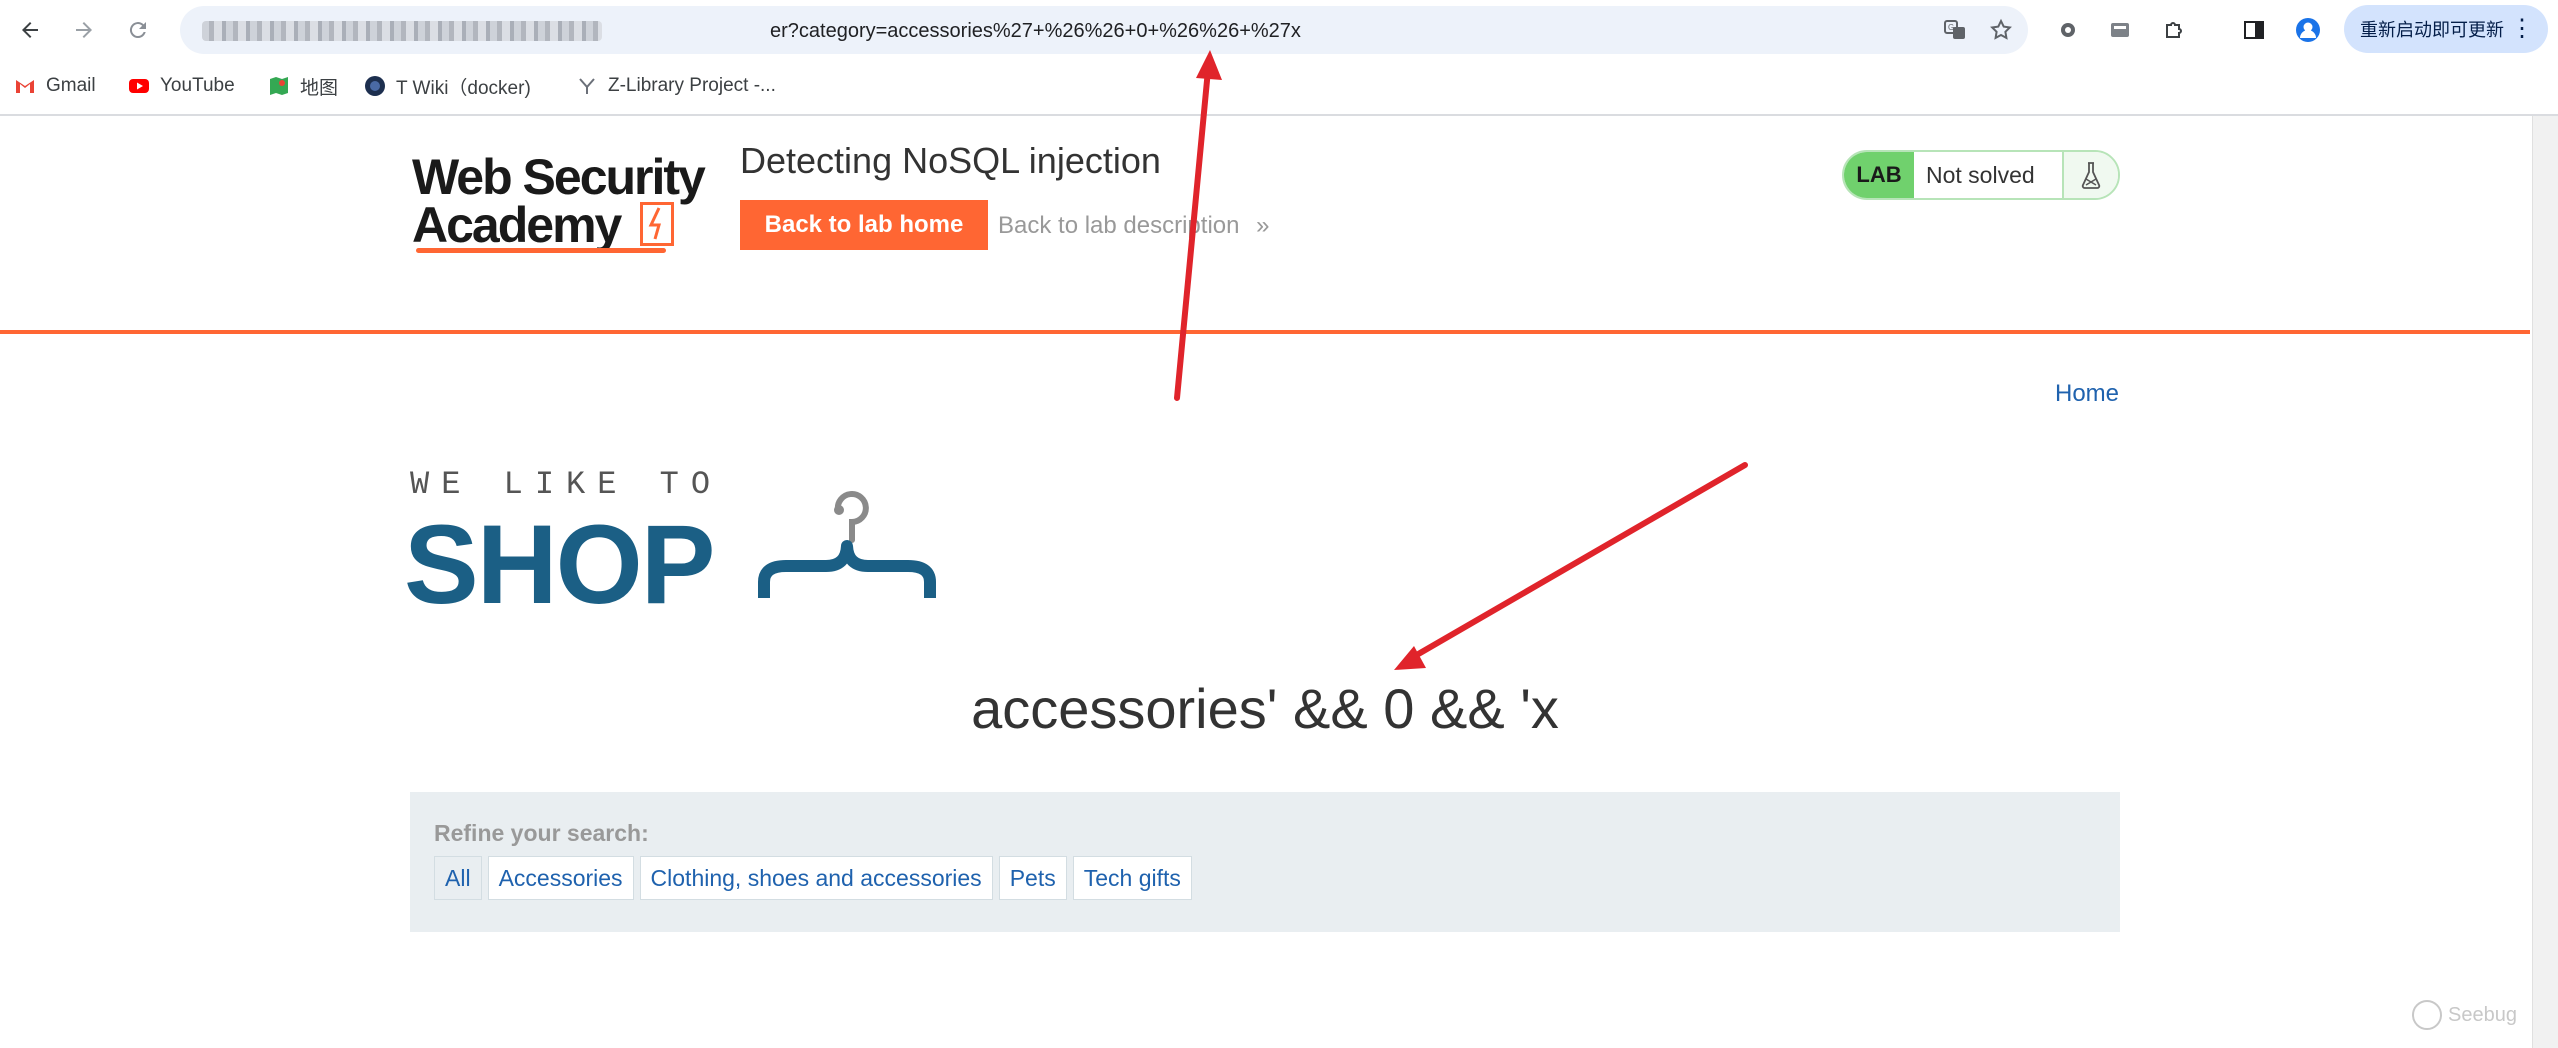  I want to click on bookmark-twiki: T Wiki（docker), so click(447, 86).